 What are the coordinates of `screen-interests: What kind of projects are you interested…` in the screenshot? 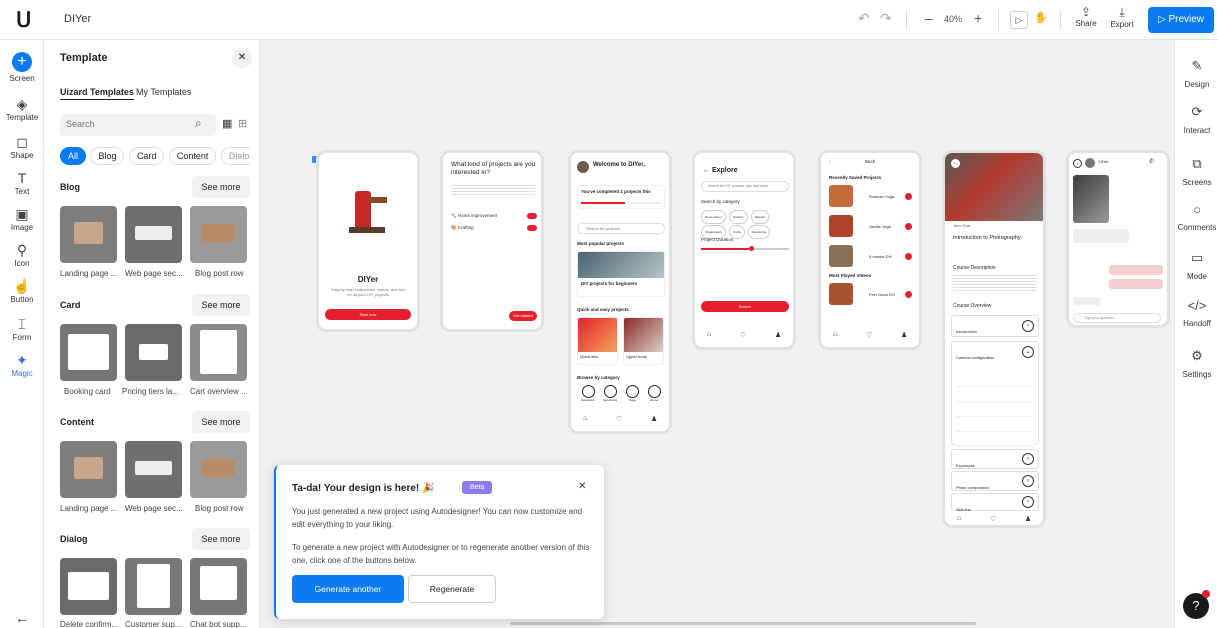 It's located at (492, 241).